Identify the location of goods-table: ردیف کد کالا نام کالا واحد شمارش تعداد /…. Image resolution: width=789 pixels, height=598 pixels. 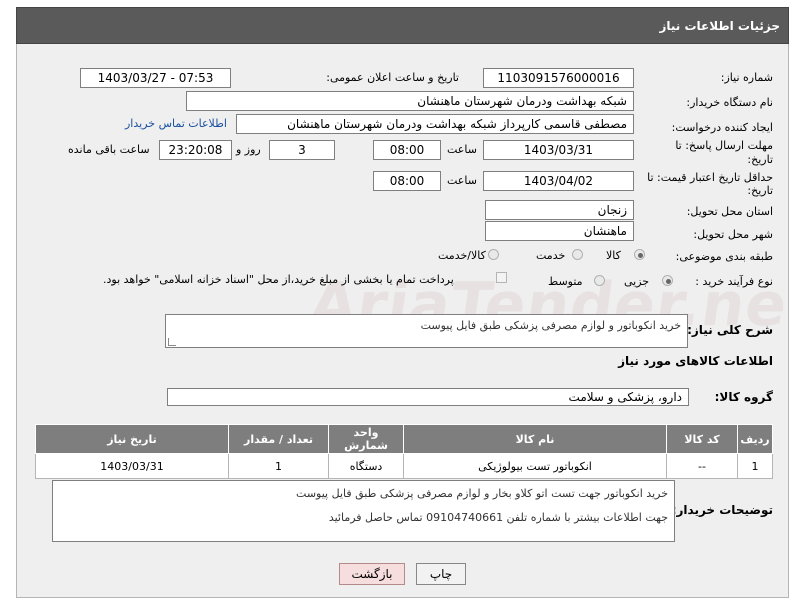
(404, 451).